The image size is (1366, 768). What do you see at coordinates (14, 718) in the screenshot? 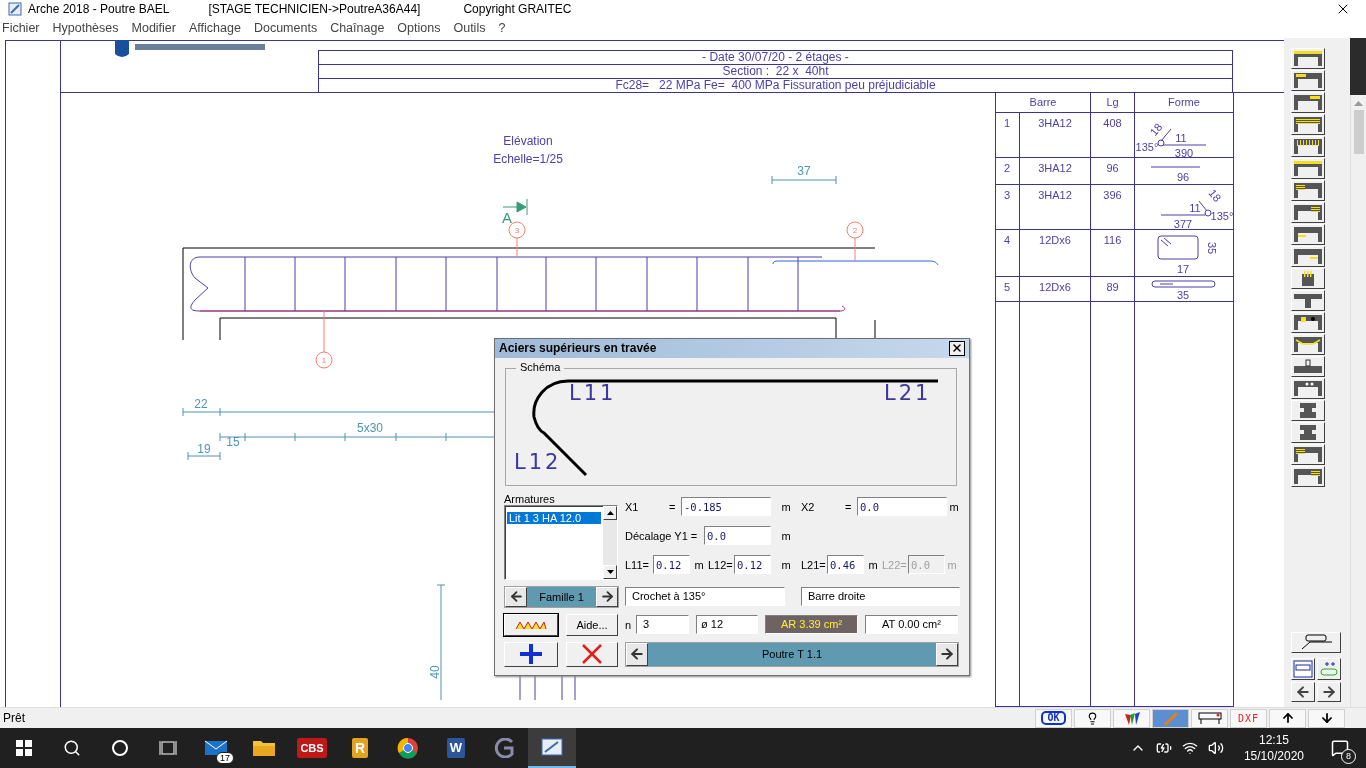
I see `status-text: Prêt` at bounding box center [14, 718].